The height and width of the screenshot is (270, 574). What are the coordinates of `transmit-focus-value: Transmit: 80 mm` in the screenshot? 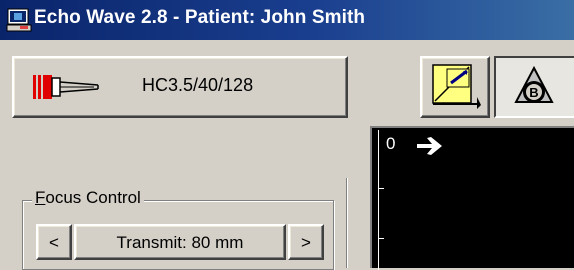 It's located at (180, 242).